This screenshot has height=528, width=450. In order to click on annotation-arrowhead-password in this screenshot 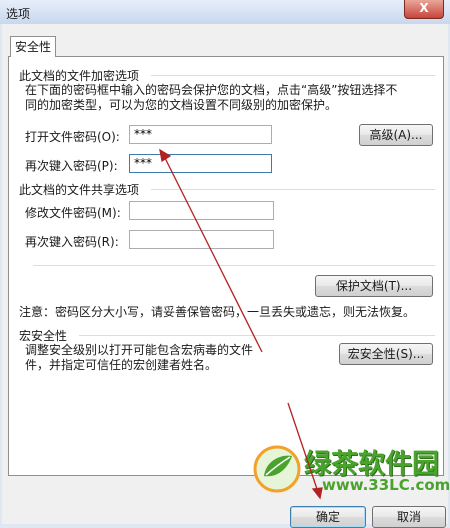, I will do `click(165, 155)`.